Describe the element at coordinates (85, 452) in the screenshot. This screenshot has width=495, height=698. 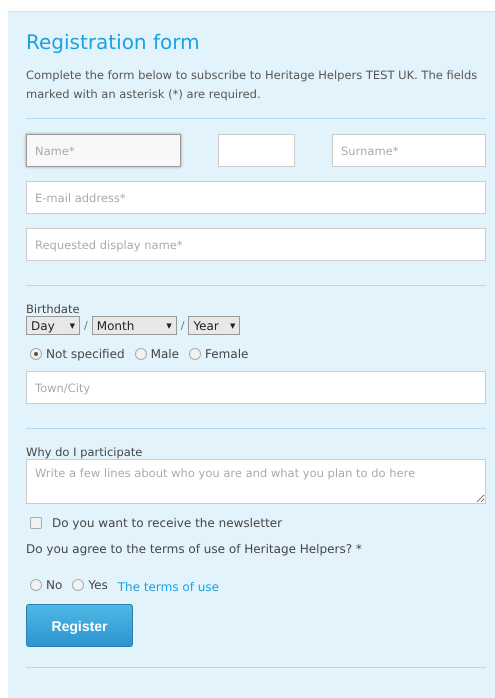
I see `participate-label: Why do I participate` at that location.